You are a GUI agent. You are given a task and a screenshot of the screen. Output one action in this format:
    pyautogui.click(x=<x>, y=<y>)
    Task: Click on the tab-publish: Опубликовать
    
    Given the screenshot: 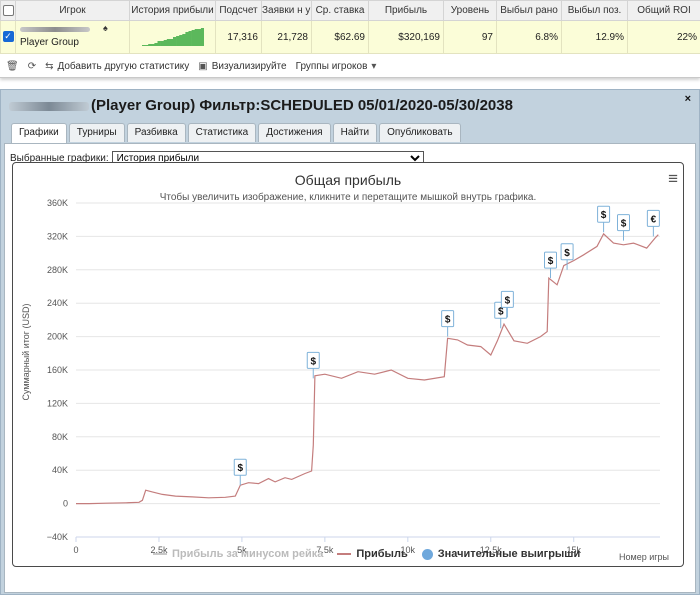 What is the action you would take?
    pyautogui.click(x=420, y=132)
    